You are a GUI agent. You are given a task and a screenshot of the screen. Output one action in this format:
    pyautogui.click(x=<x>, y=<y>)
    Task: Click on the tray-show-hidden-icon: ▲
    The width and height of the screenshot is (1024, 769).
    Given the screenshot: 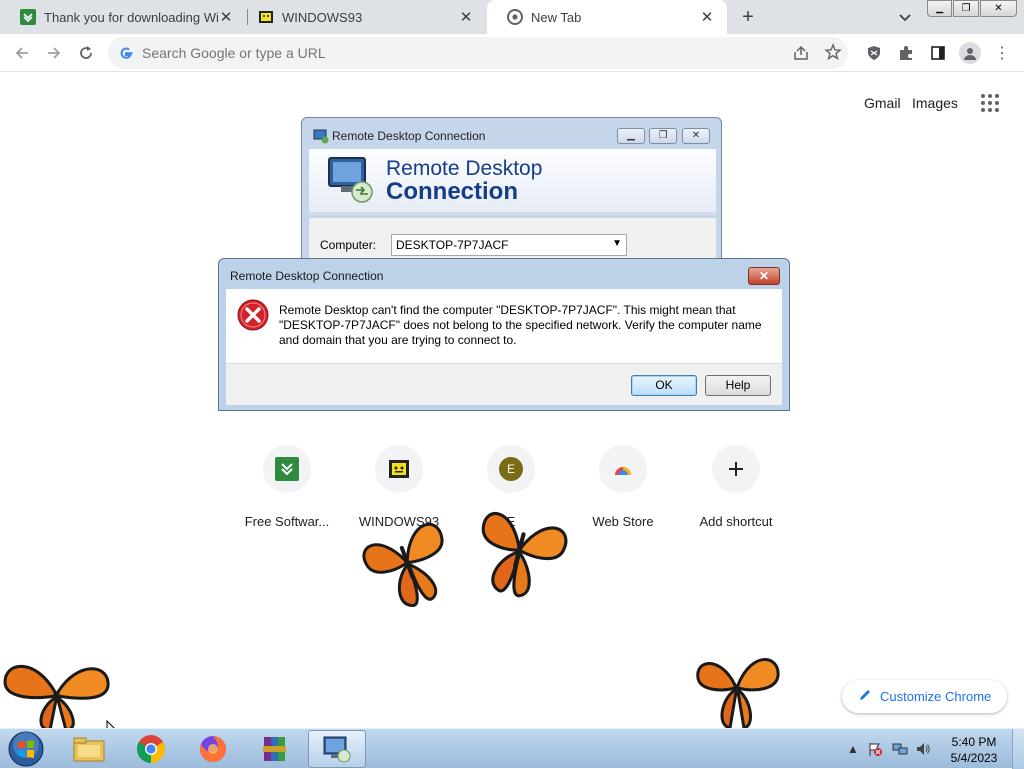 What is the action you would take?
    pyautogui.click(x=853, y=749)
    